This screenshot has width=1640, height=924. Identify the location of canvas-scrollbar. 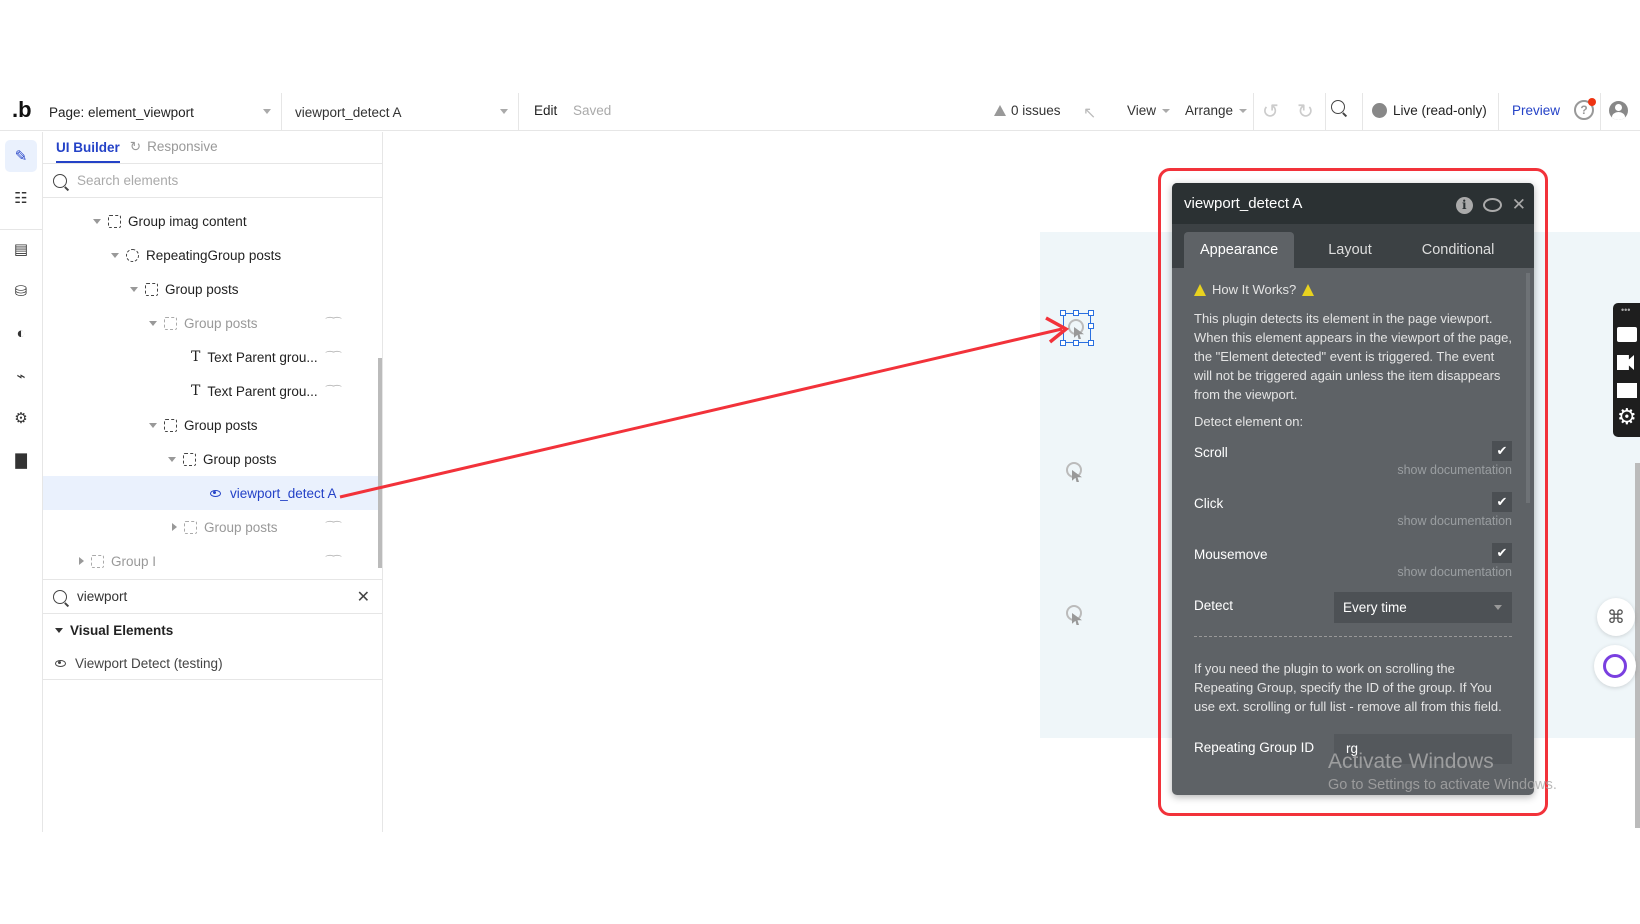
(1637, 645).